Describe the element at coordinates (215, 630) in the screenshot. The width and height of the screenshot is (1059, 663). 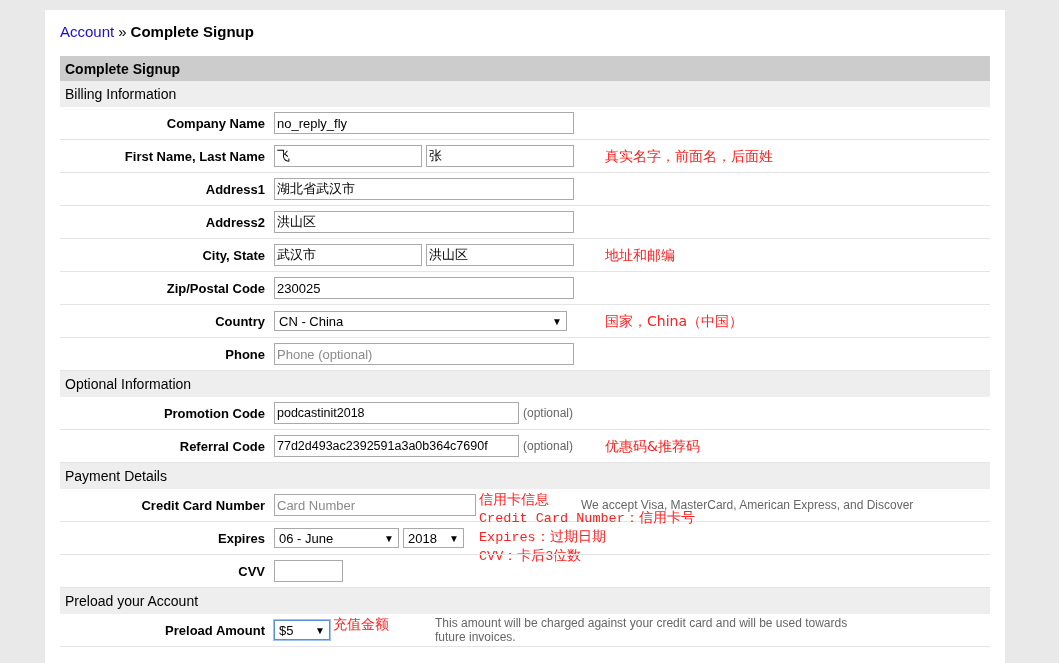
I see `field-label: Preload Amount` at that location.